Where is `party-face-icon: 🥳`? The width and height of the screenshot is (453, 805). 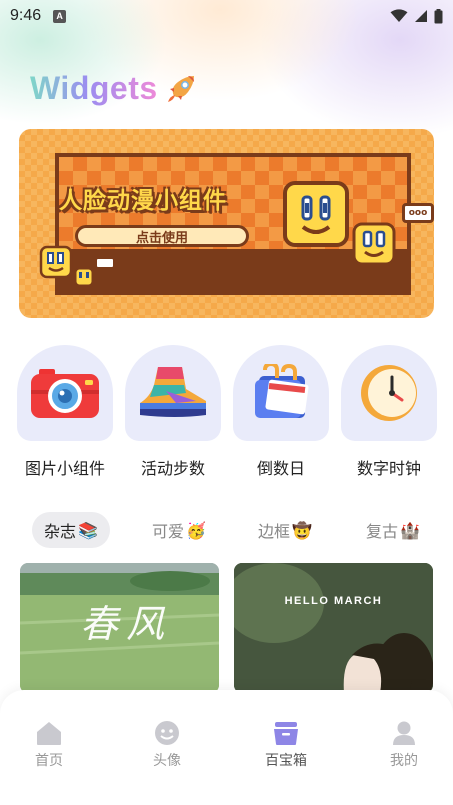
party-face-icon: 🥳 is located at coordinates (196, 530).